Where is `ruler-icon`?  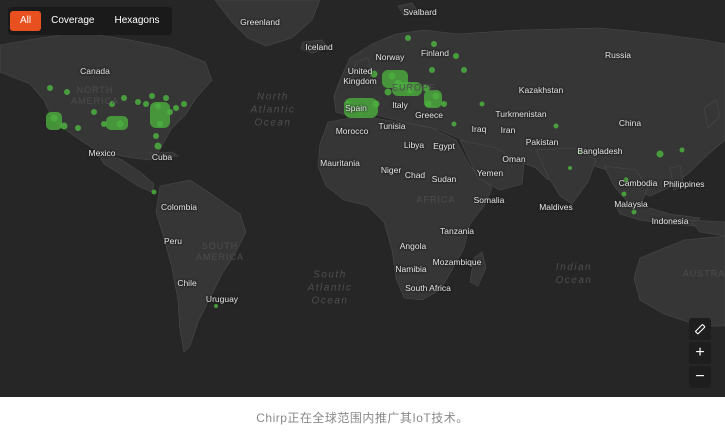 ruler-icon is located at coordinates (700, 329).